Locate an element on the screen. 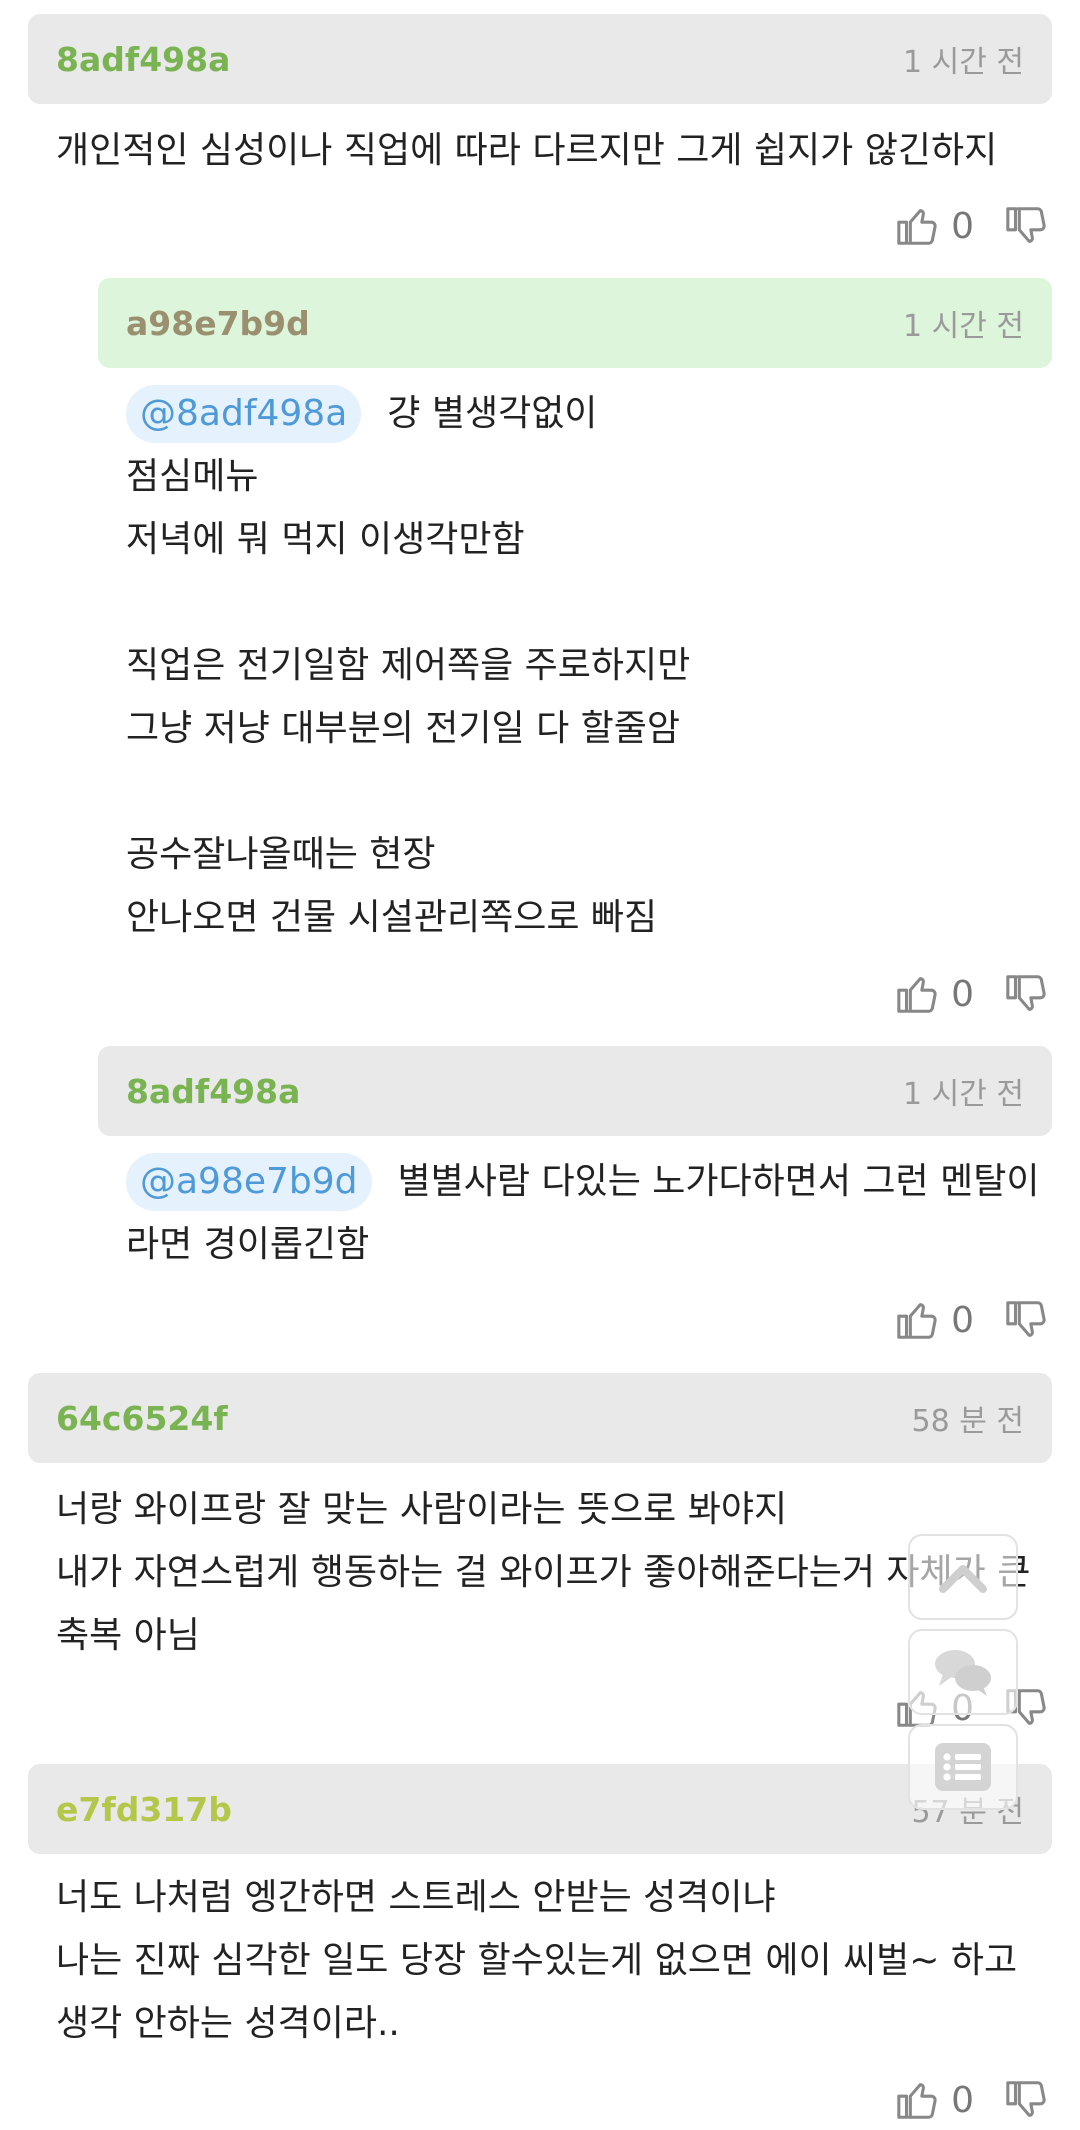  comment-author: a98e7b9d is located at coordinates (218, 323).